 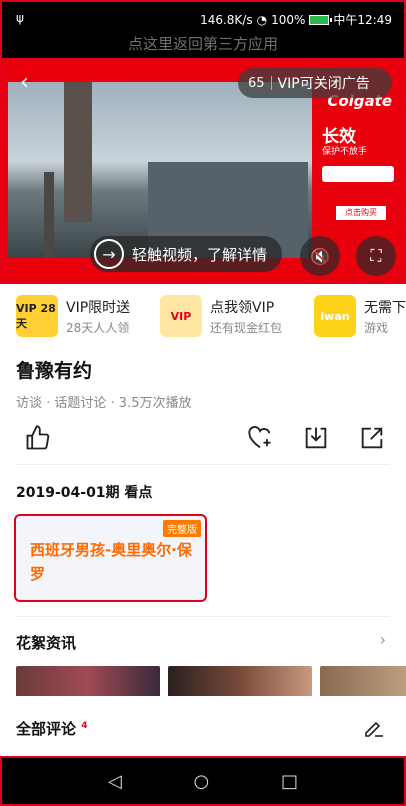 I want to click on speaker-mute-icon: 🔇, so click(x=320, y=256).